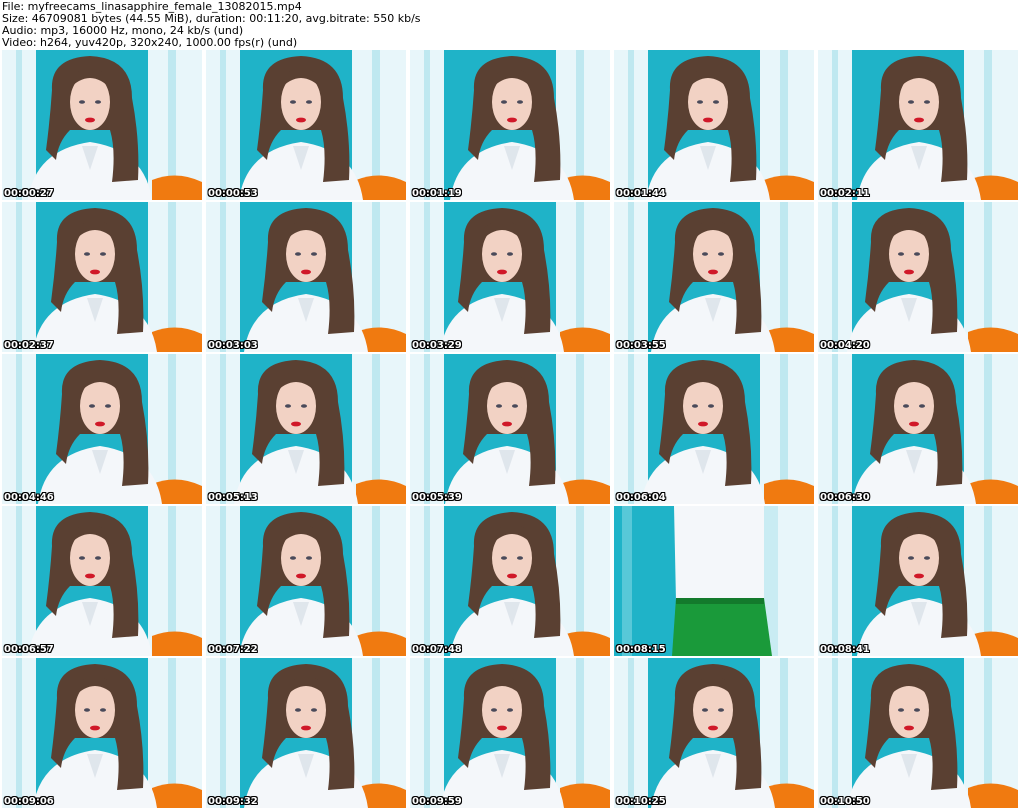 This screenshot has height=811, width=1024. I want to click on thumbnail-timestamp: 00:09:06, so click(29, 801).